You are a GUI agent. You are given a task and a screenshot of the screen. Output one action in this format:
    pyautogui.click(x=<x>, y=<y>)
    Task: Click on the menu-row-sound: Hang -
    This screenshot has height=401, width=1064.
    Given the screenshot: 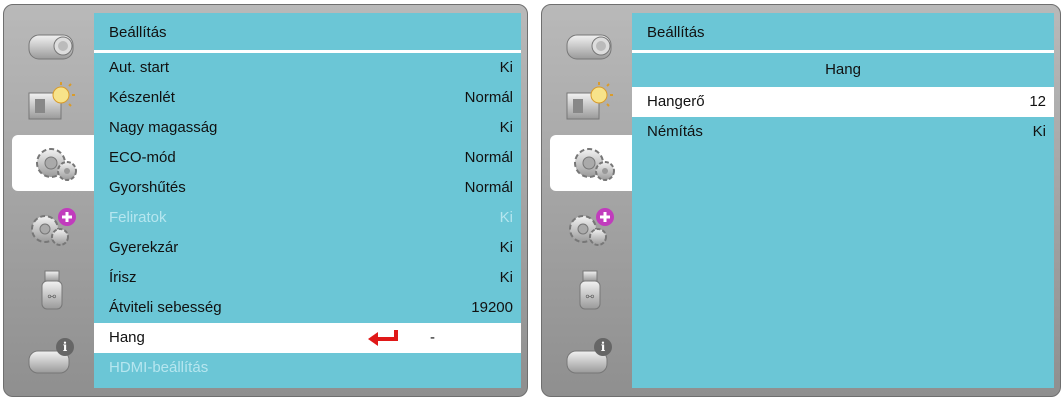 What is the action you would take?
    pyautogui.click(x=307, y=338)
    